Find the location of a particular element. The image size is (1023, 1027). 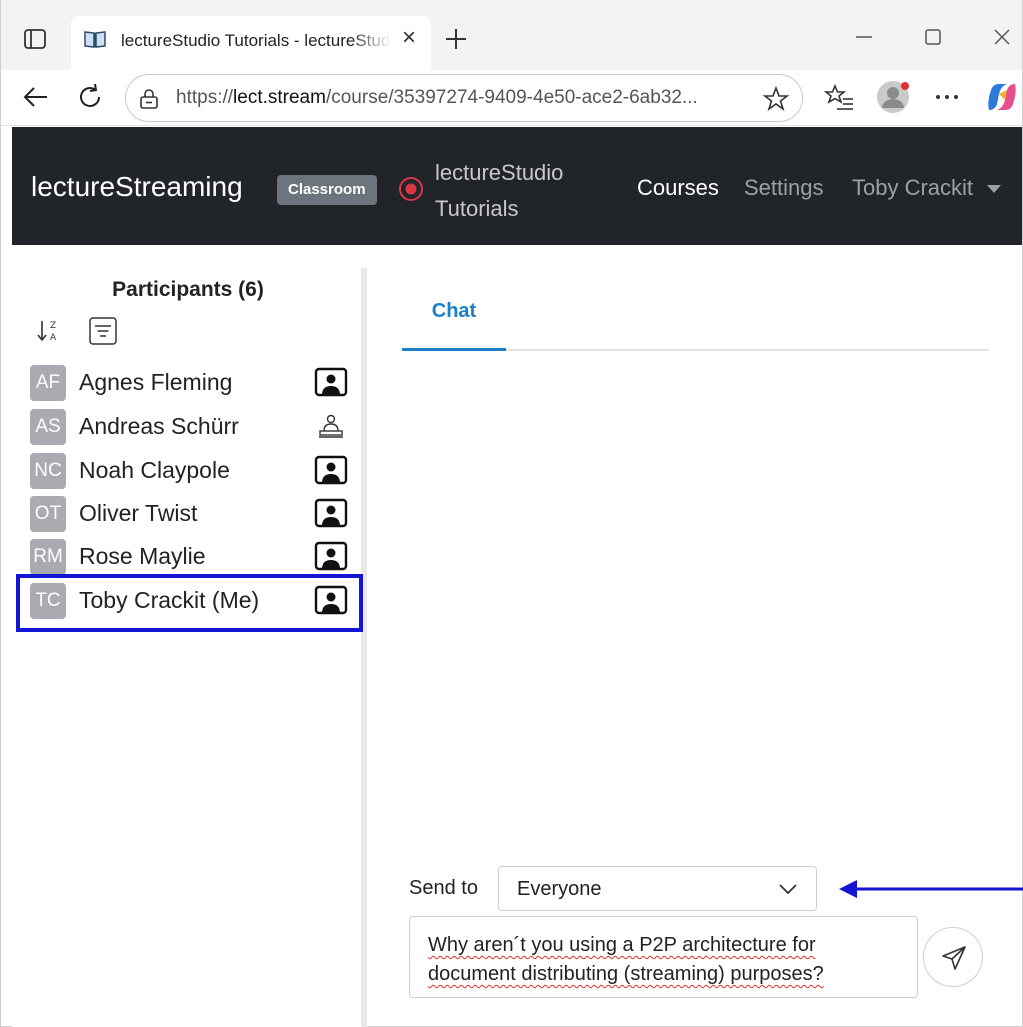

participant-name: Andreas Schürr is located at coordinates (159, 426).